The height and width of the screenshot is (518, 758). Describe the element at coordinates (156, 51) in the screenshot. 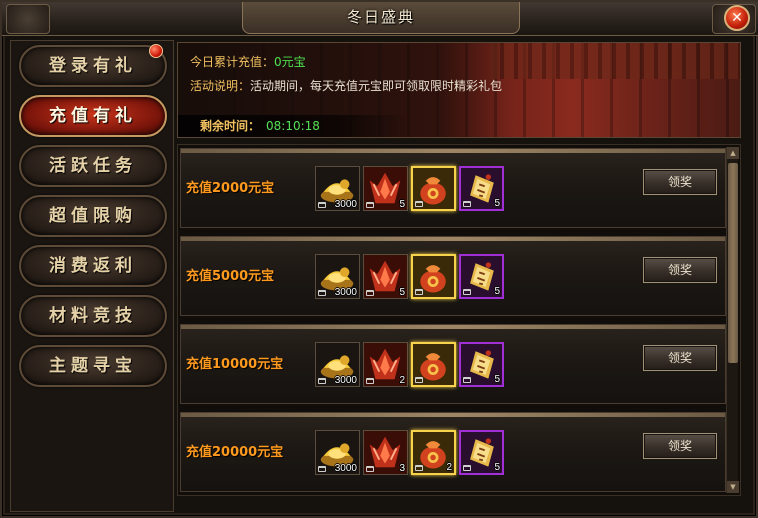

I see `notification-dot-icon` at that location.